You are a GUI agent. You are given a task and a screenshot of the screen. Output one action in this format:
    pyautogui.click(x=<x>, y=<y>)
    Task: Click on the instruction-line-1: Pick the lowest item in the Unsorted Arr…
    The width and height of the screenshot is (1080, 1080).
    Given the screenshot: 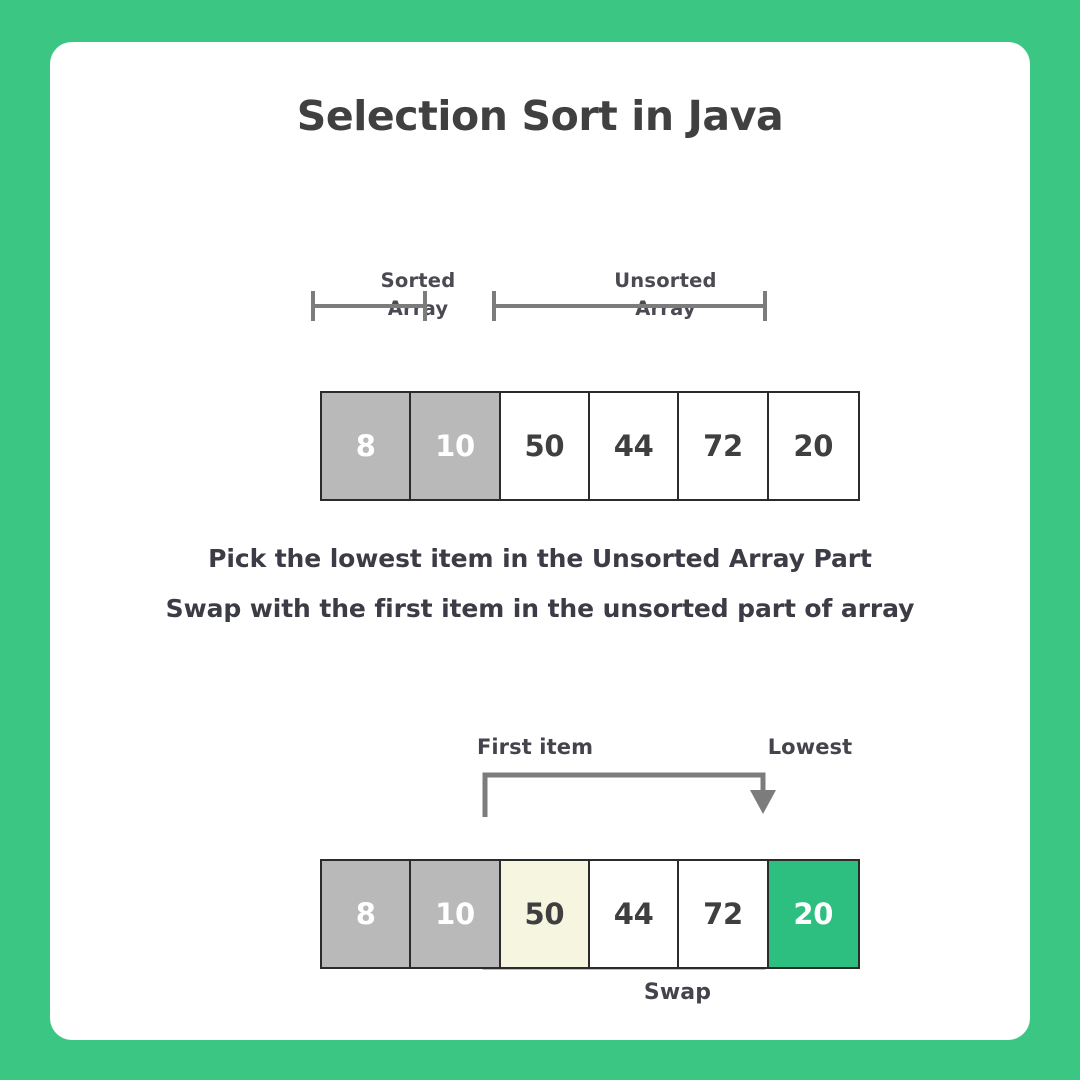 What is the action you would take?
    pyautogui.click(x=540, y=558)
    